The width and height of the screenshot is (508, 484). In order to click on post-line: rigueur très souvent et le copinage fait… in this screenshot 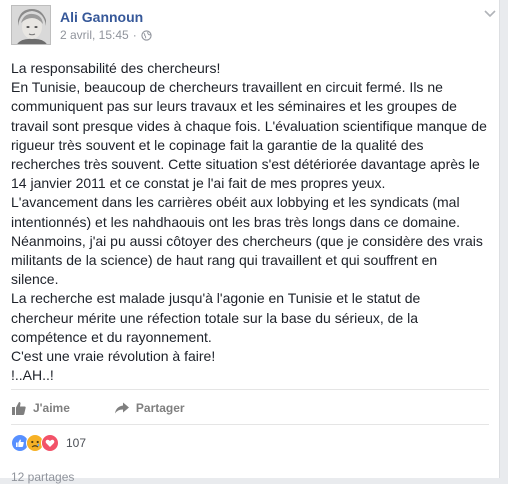, I will do `click(217, 144)`.